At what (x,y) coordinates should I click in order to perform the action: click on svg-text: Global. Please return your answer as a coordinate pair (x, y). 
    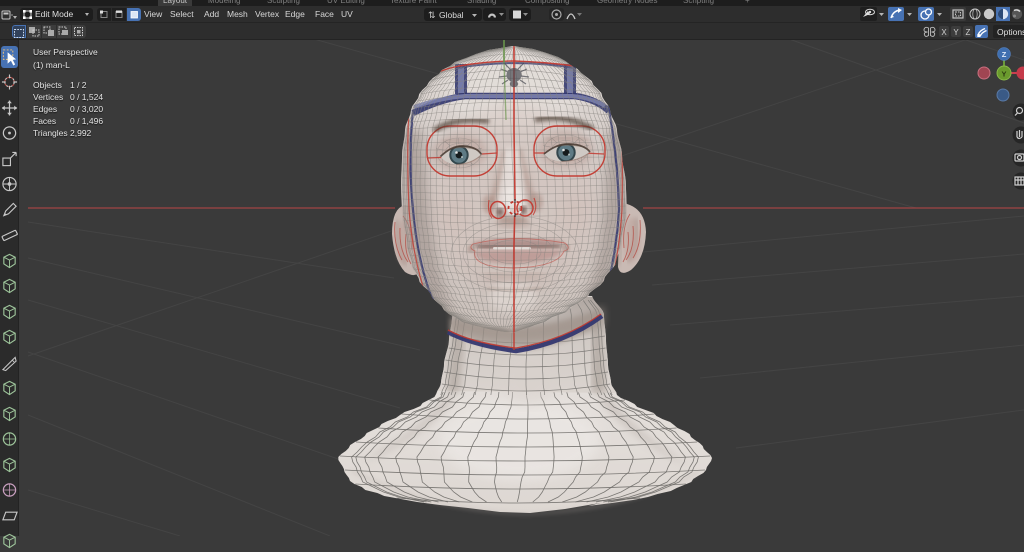
    Looking at the image, I should click on (451, 15).